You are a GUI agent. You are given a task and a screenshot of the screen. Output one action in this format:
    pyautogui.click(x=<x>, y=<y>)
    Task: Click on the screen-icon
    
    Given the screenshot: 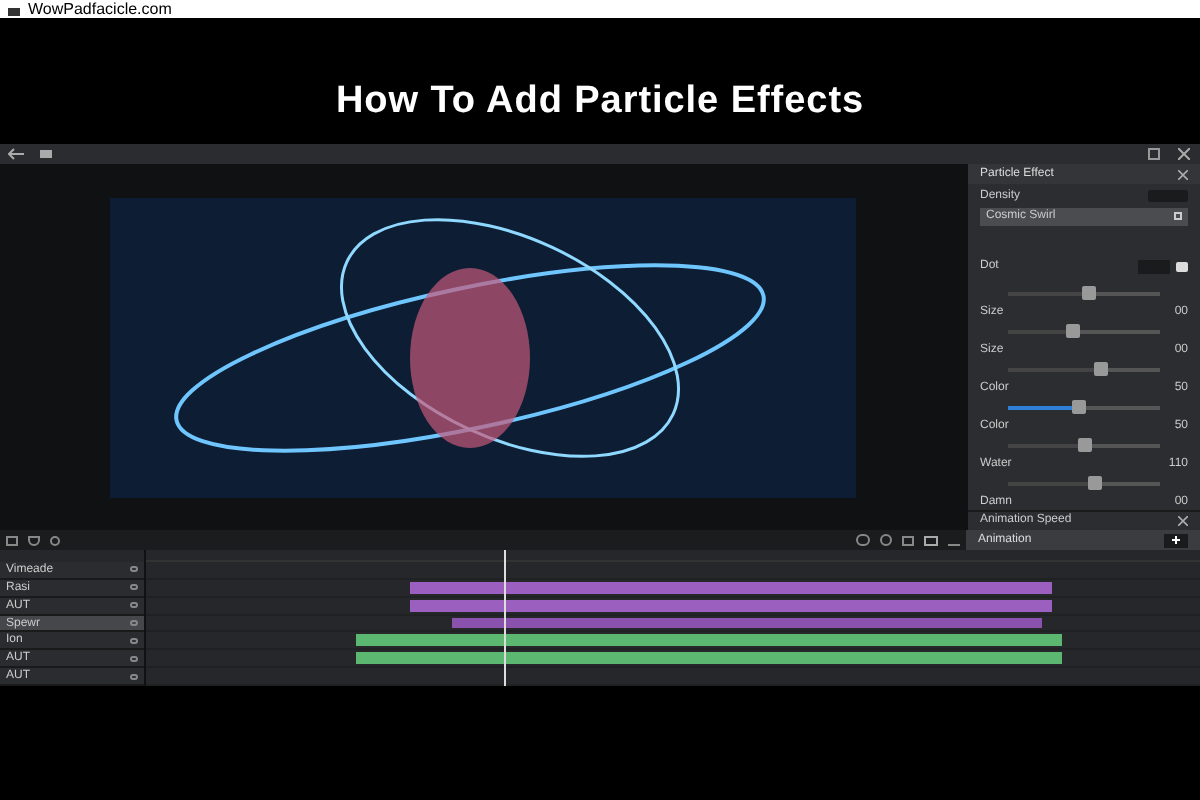 What is the action you would take?
    pyautogui.click(x=931, y=540)
    